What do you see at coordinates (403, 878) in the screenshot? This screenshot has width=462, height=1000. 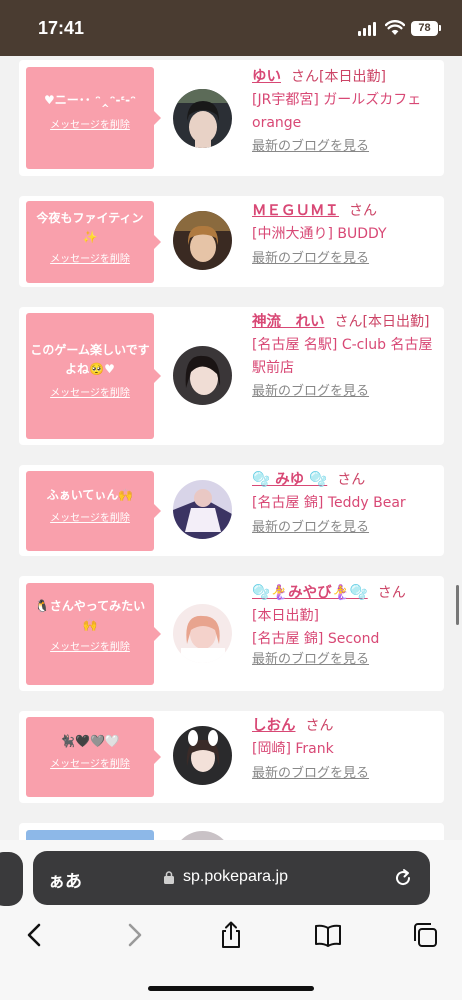 I see `reload-icon` at bounding box center [403, 878].